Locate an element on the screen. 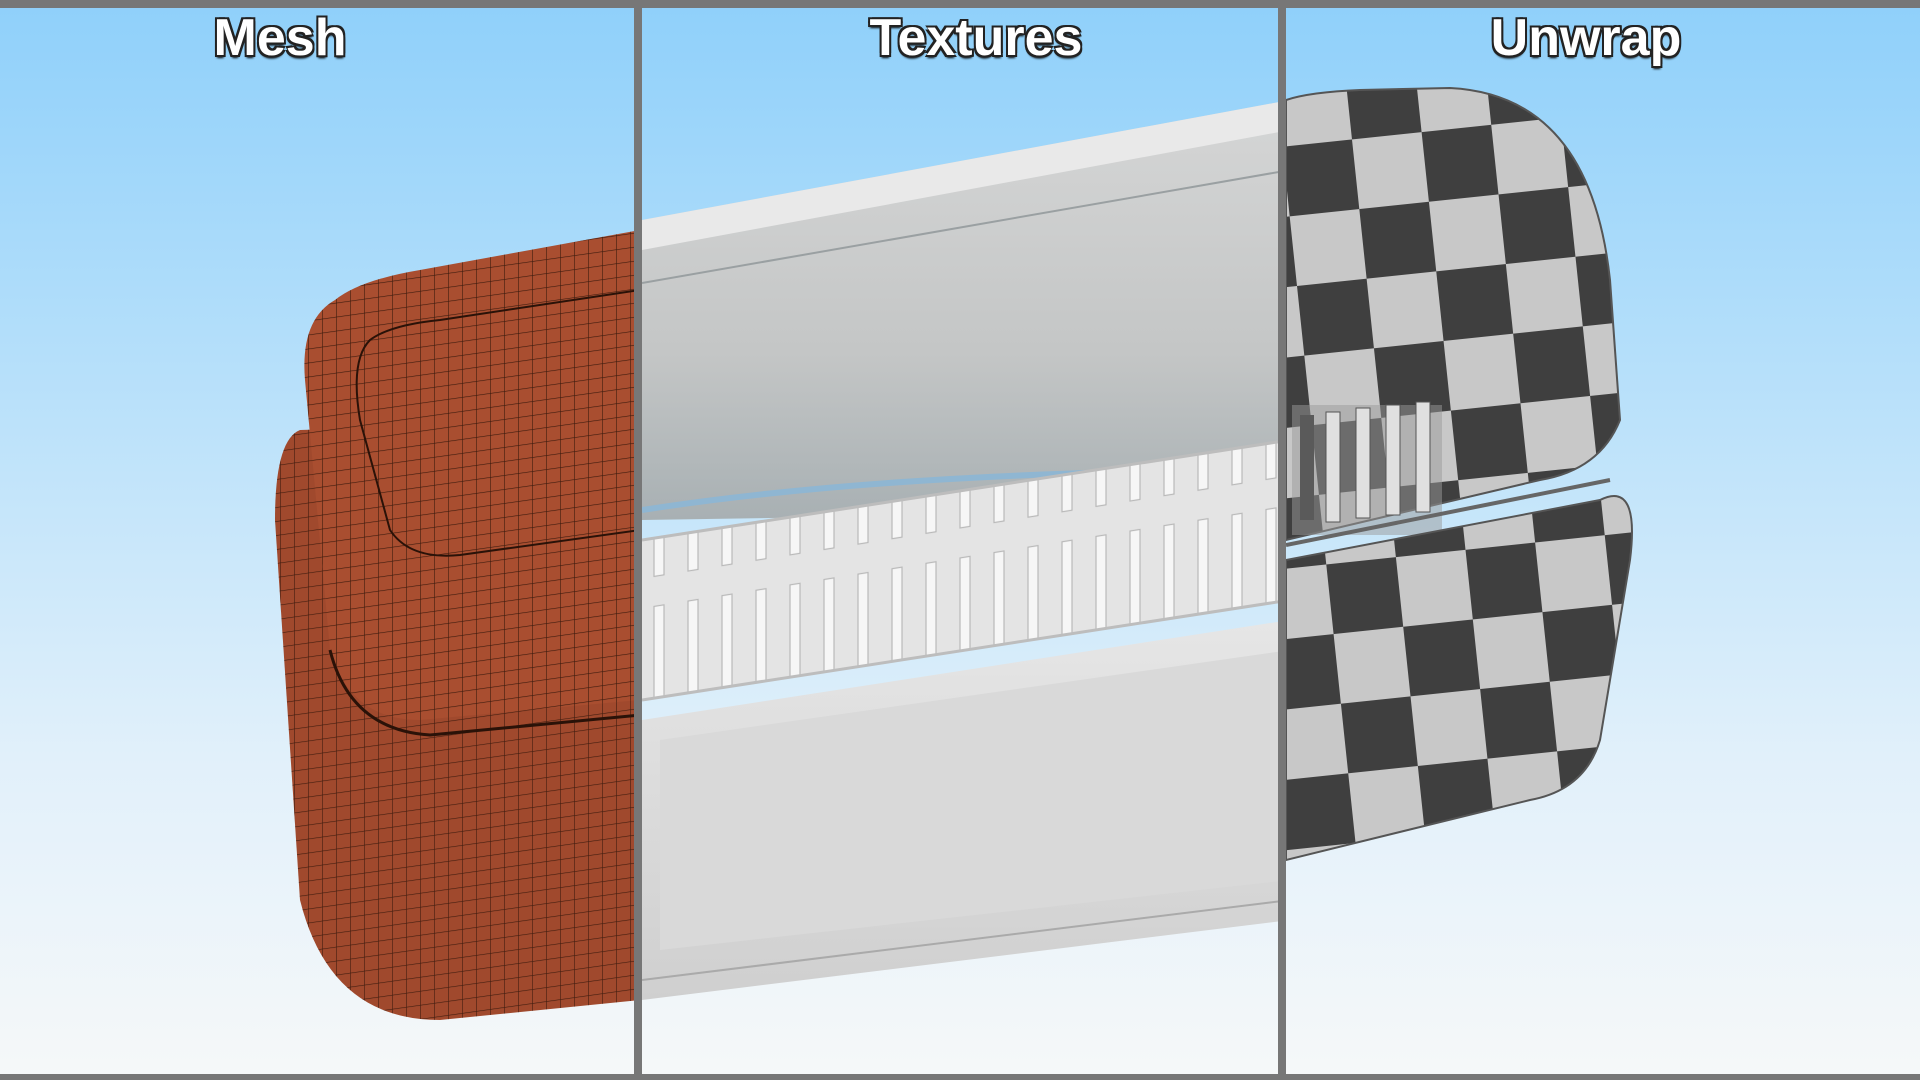 This screenshot has width=1920, height=1080. divider-right is located at coordinates (1282, 540).